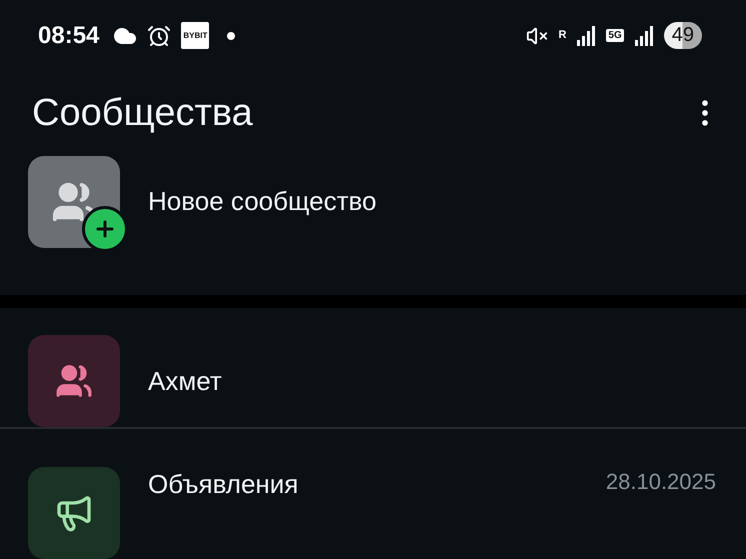 The height and width of the screenshot is (559, 746). What do you see at coordinates (185, 381) in the screenshot?
I see `community-name: Ахмет` at bounding box center [185, 381].